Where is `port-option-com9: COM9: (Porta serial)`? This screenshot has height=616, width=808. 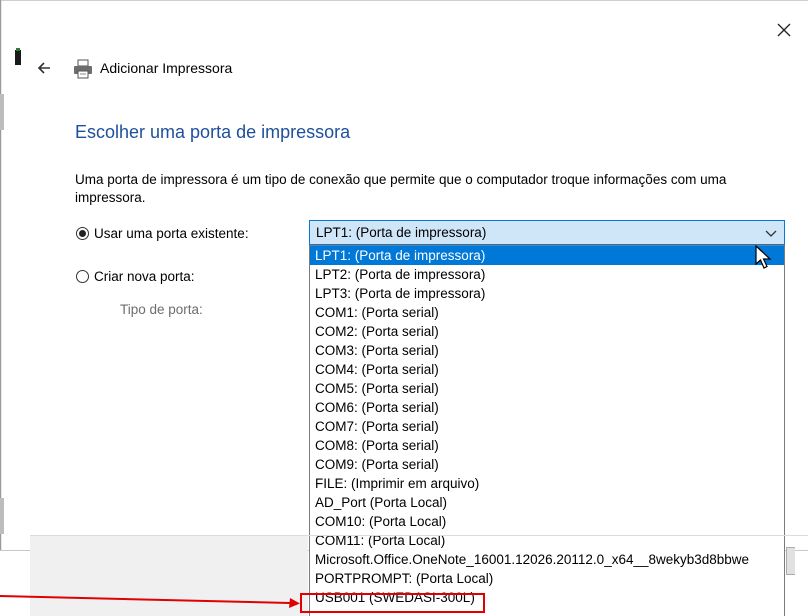
port-option-com9: COM9: (Porta serial) is located at coordinates (547, 464).